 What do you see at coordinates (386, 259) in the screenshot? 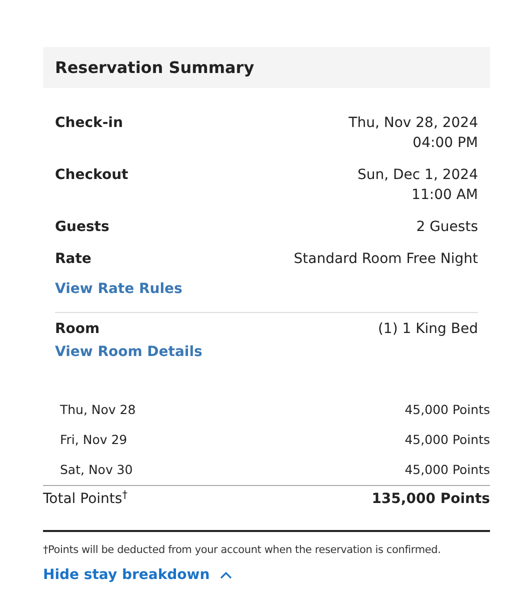
I see `detail-value: Standard Room Free Night` at bounding box center [386, 259].